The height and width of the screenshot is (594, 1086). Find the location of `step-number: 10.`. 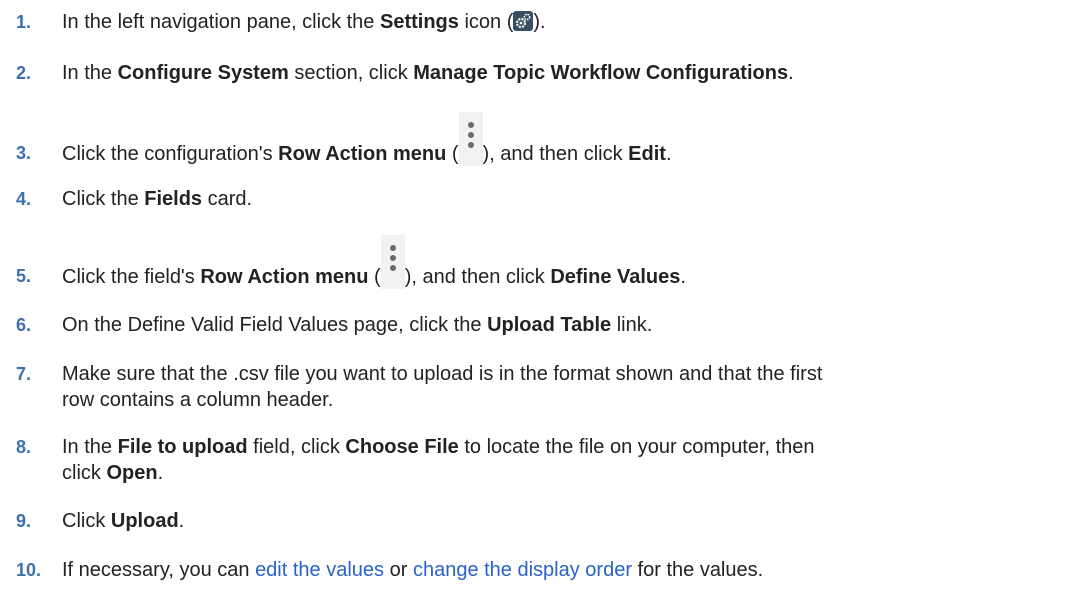

step-number: 10. is located at coordinates (29, 570).